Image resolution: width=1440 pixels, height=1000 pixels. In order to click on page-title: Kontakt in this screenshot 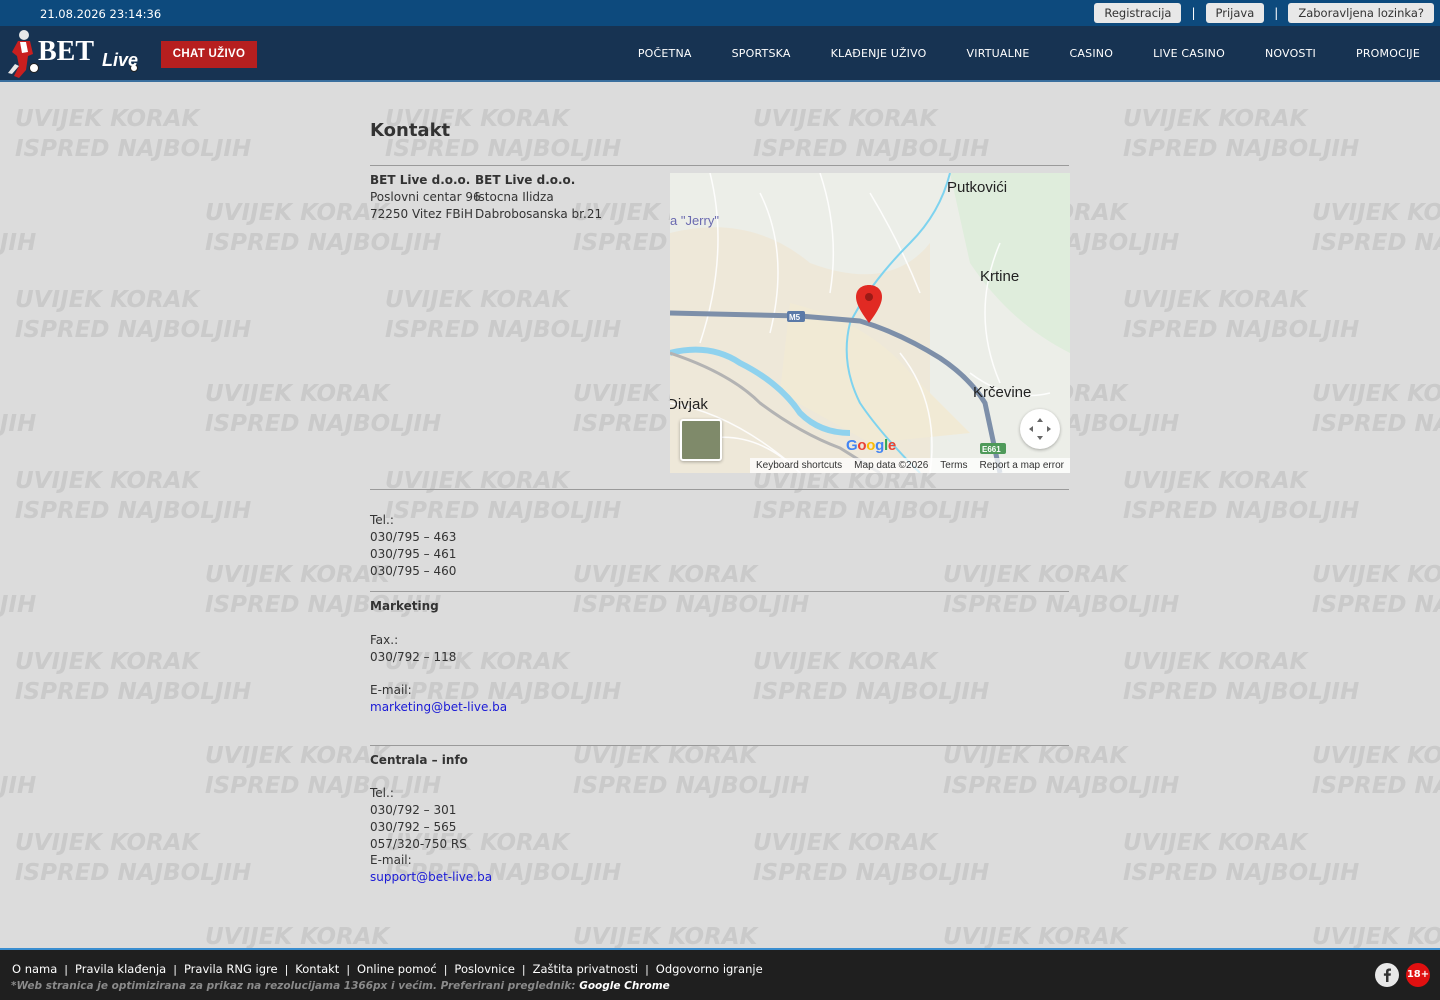, I will do `click(410, 130)`.